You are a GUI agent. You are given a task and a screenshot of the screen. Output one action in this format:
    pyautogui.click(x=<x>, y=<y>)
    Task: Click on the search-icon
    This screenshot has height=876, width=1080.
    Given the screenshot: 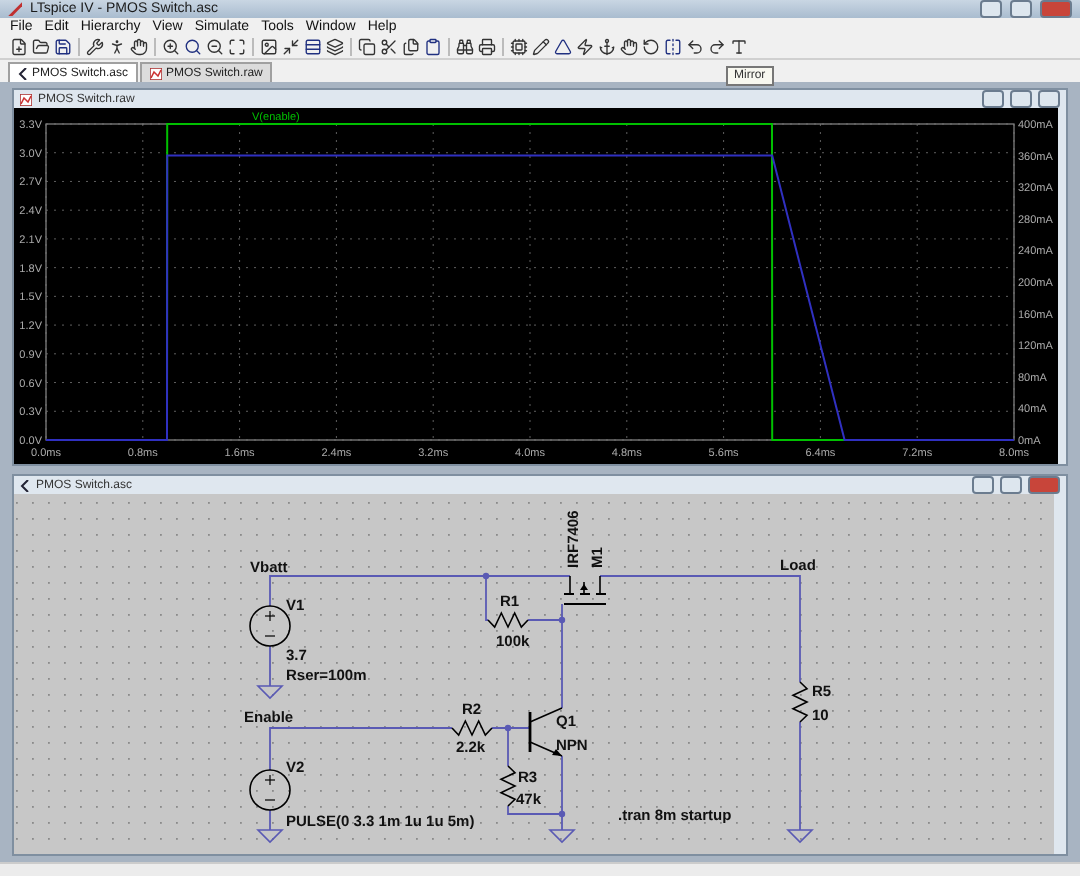 What is the action you would take?
    pyautogui.click(x=193, y=47)
    